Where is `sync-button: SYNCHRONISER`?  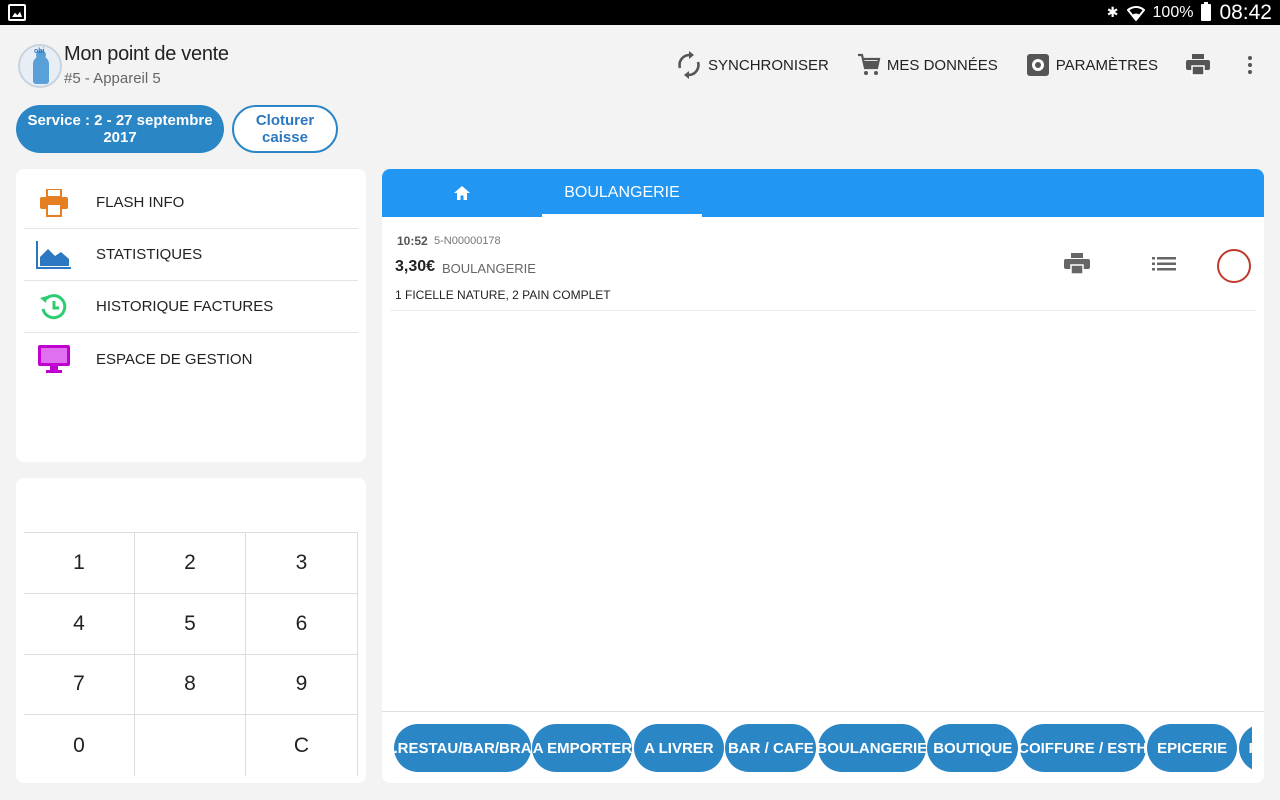
sync-button: SYNCHRONISER is located at coordinates (752, 65).